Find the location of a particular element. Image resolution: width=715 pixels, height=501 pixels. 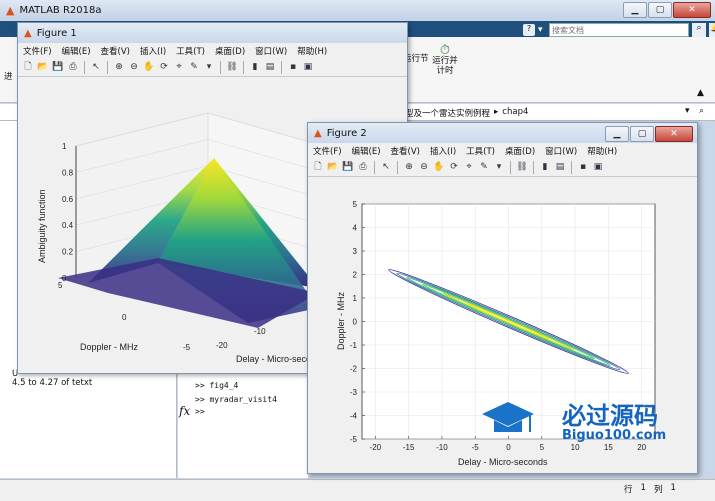

advance-label: 进 is located at coordinates (8, 76).